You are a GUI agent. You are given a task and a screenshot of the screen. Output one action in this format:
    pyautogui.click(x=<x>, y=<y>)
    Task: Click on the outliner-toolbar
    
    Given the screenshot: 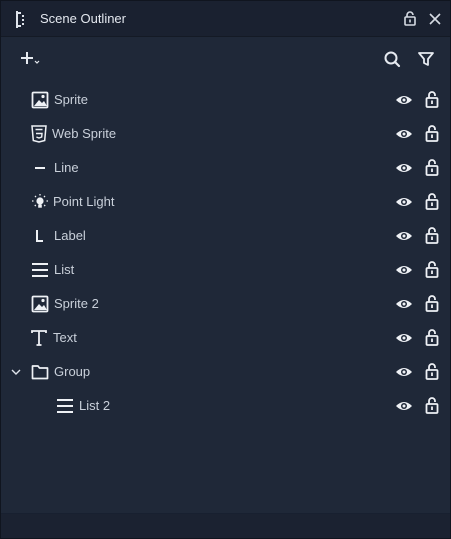 What is the action you would take?
    pyautogui.click(x=225, y=59)
    